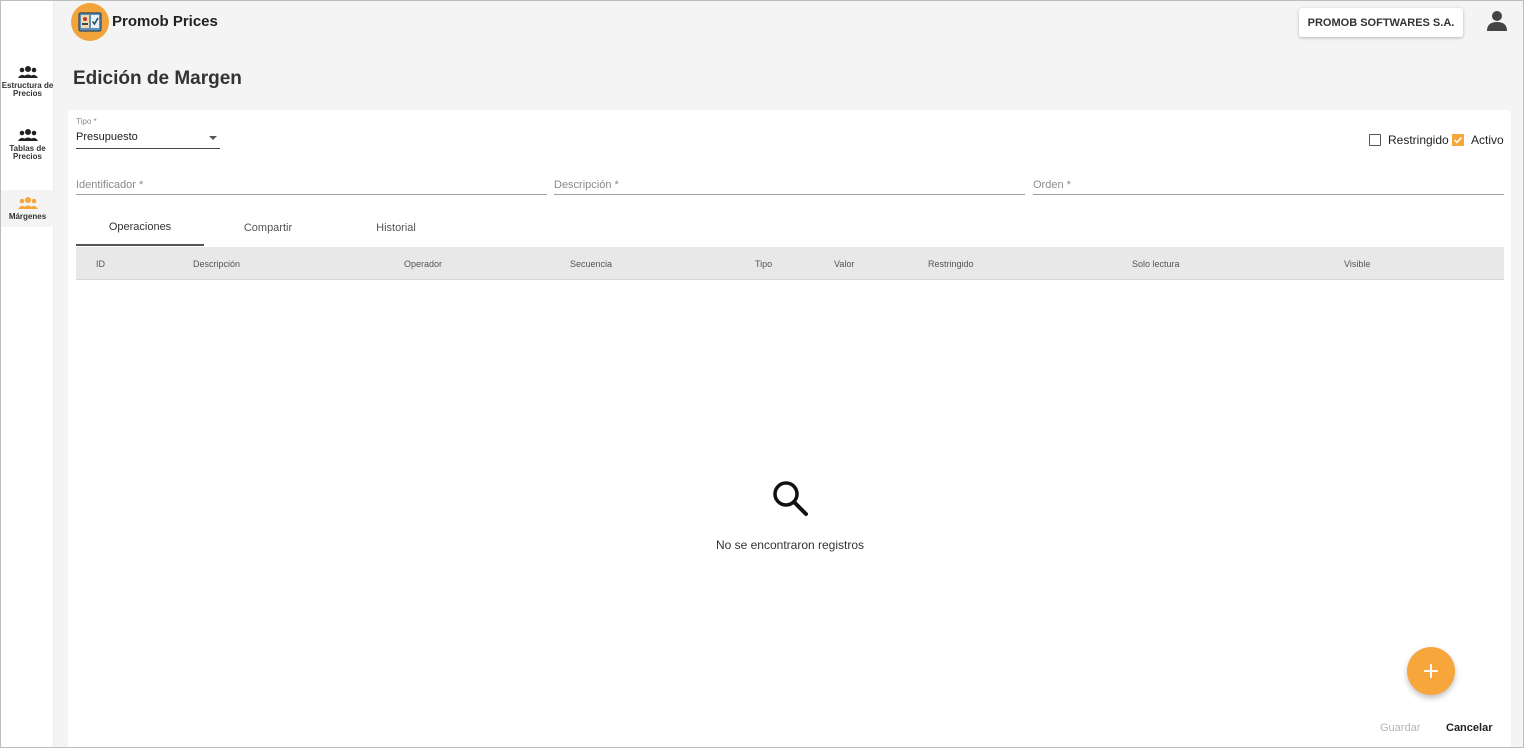 The width and height of the screenshot is (1524, 748). I want to click on column-header-operador: Operador, so click(423, 264).